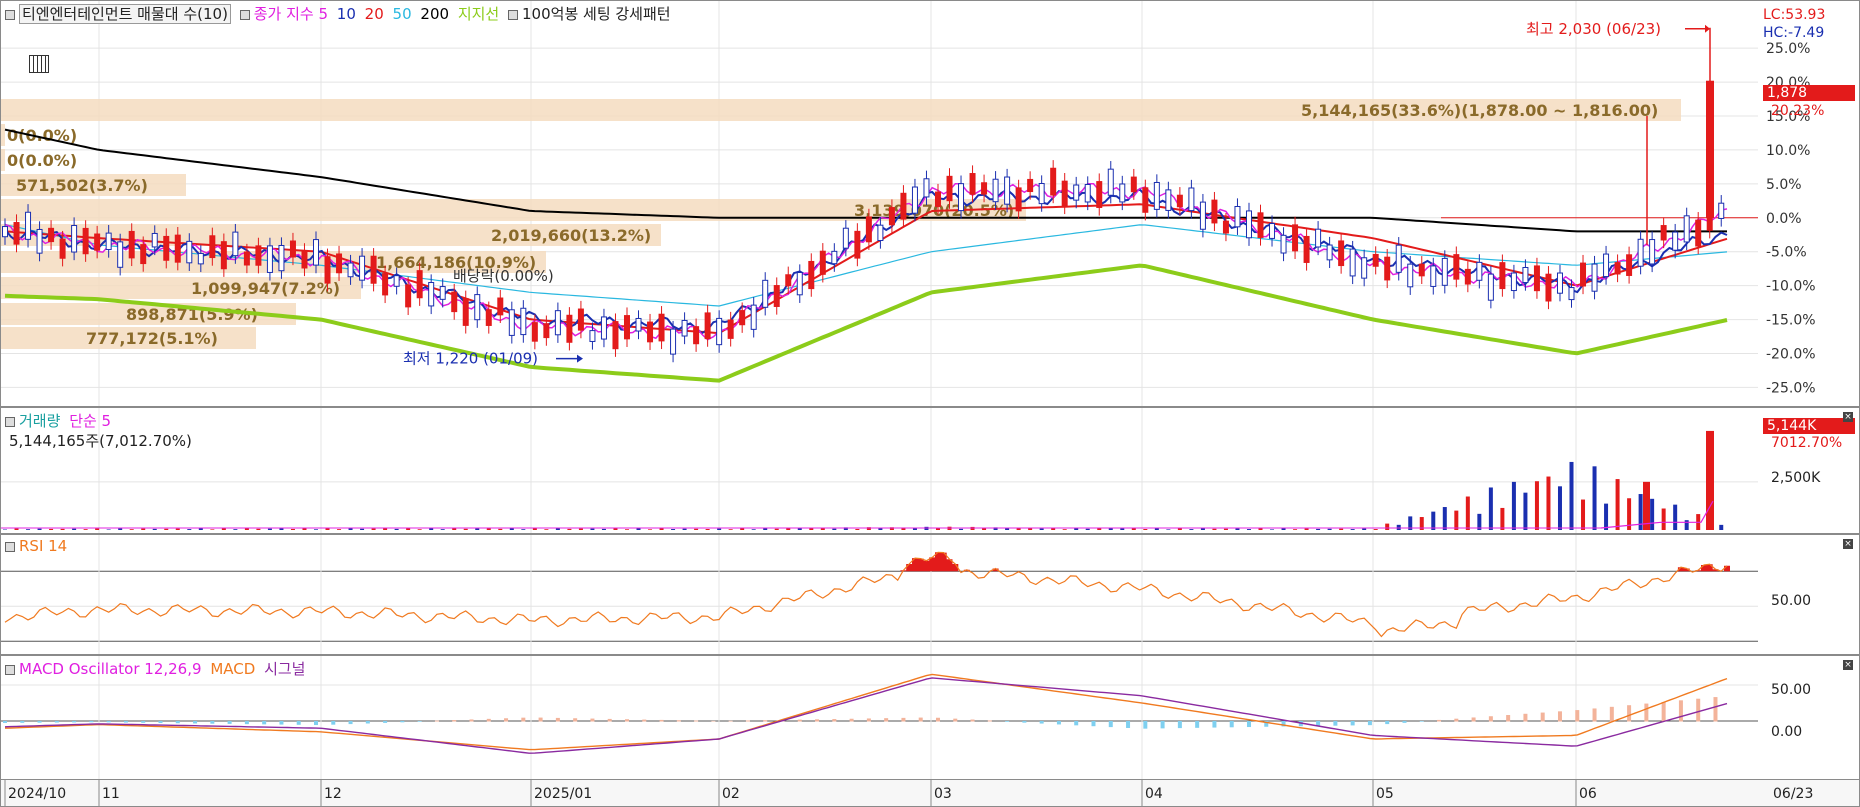 Image resolution: width=1860 pixels, height=807 pixels. Describe the element at coordinates (1798, 111) in the screenshot. I see `current-pct-readout: 20.23%` at that location.